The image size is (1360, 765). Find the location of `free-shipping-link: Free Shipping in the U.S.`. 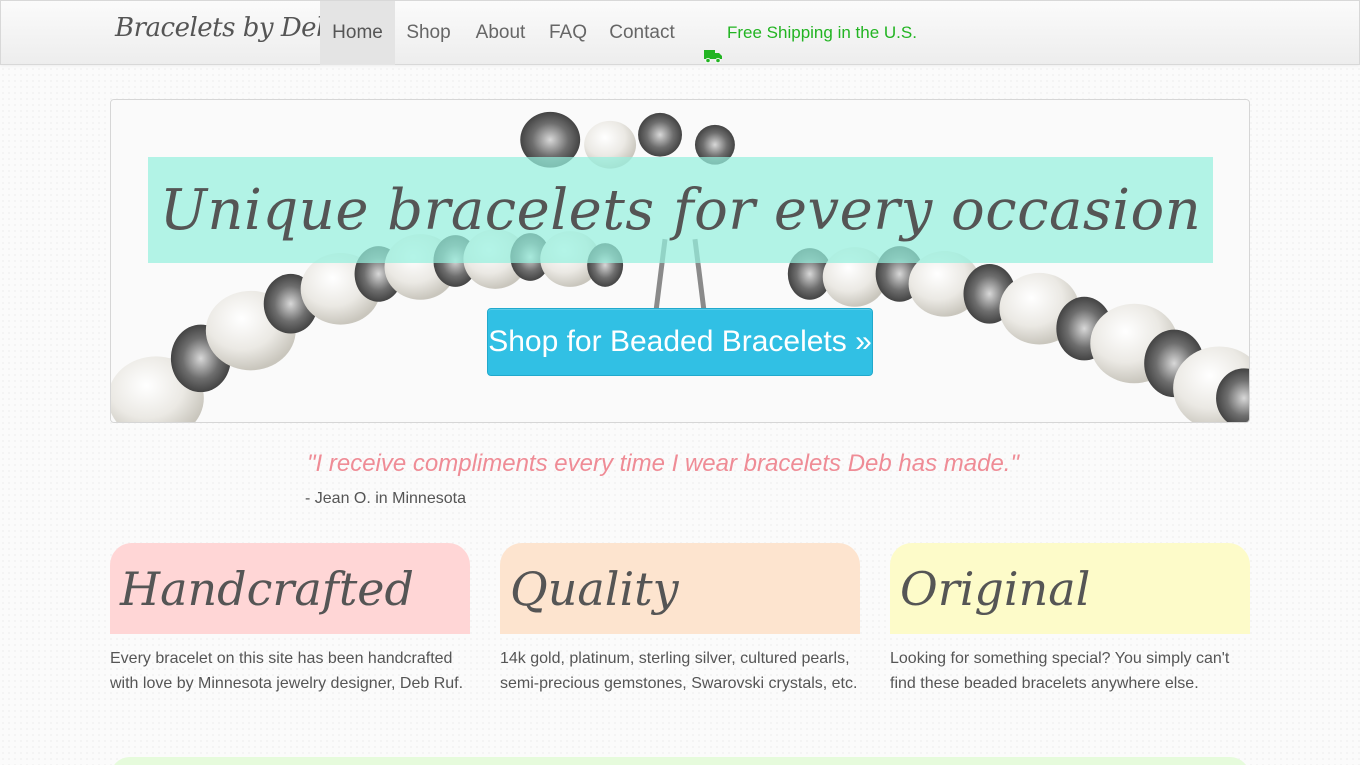

free-shipping-link: Free Shipping in the U.S. is located at coordinates (810, 33).